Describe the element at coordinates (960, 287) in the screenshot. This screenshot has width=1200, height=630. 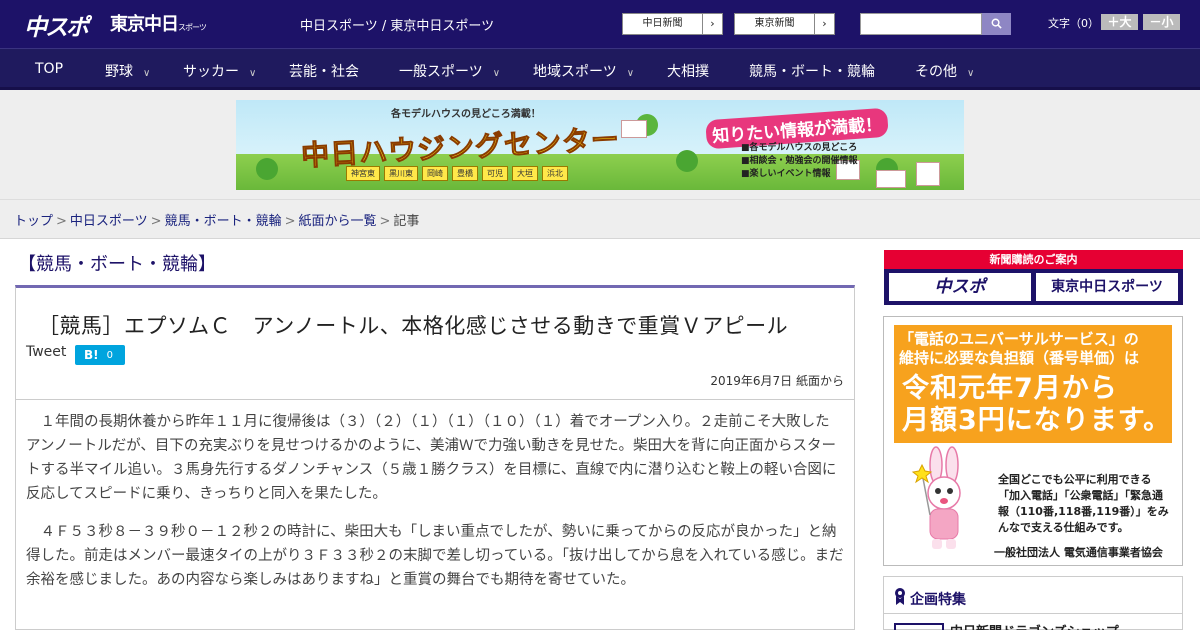
I see `subscribe-chunichi-sports-button: 中スポ` at that location.